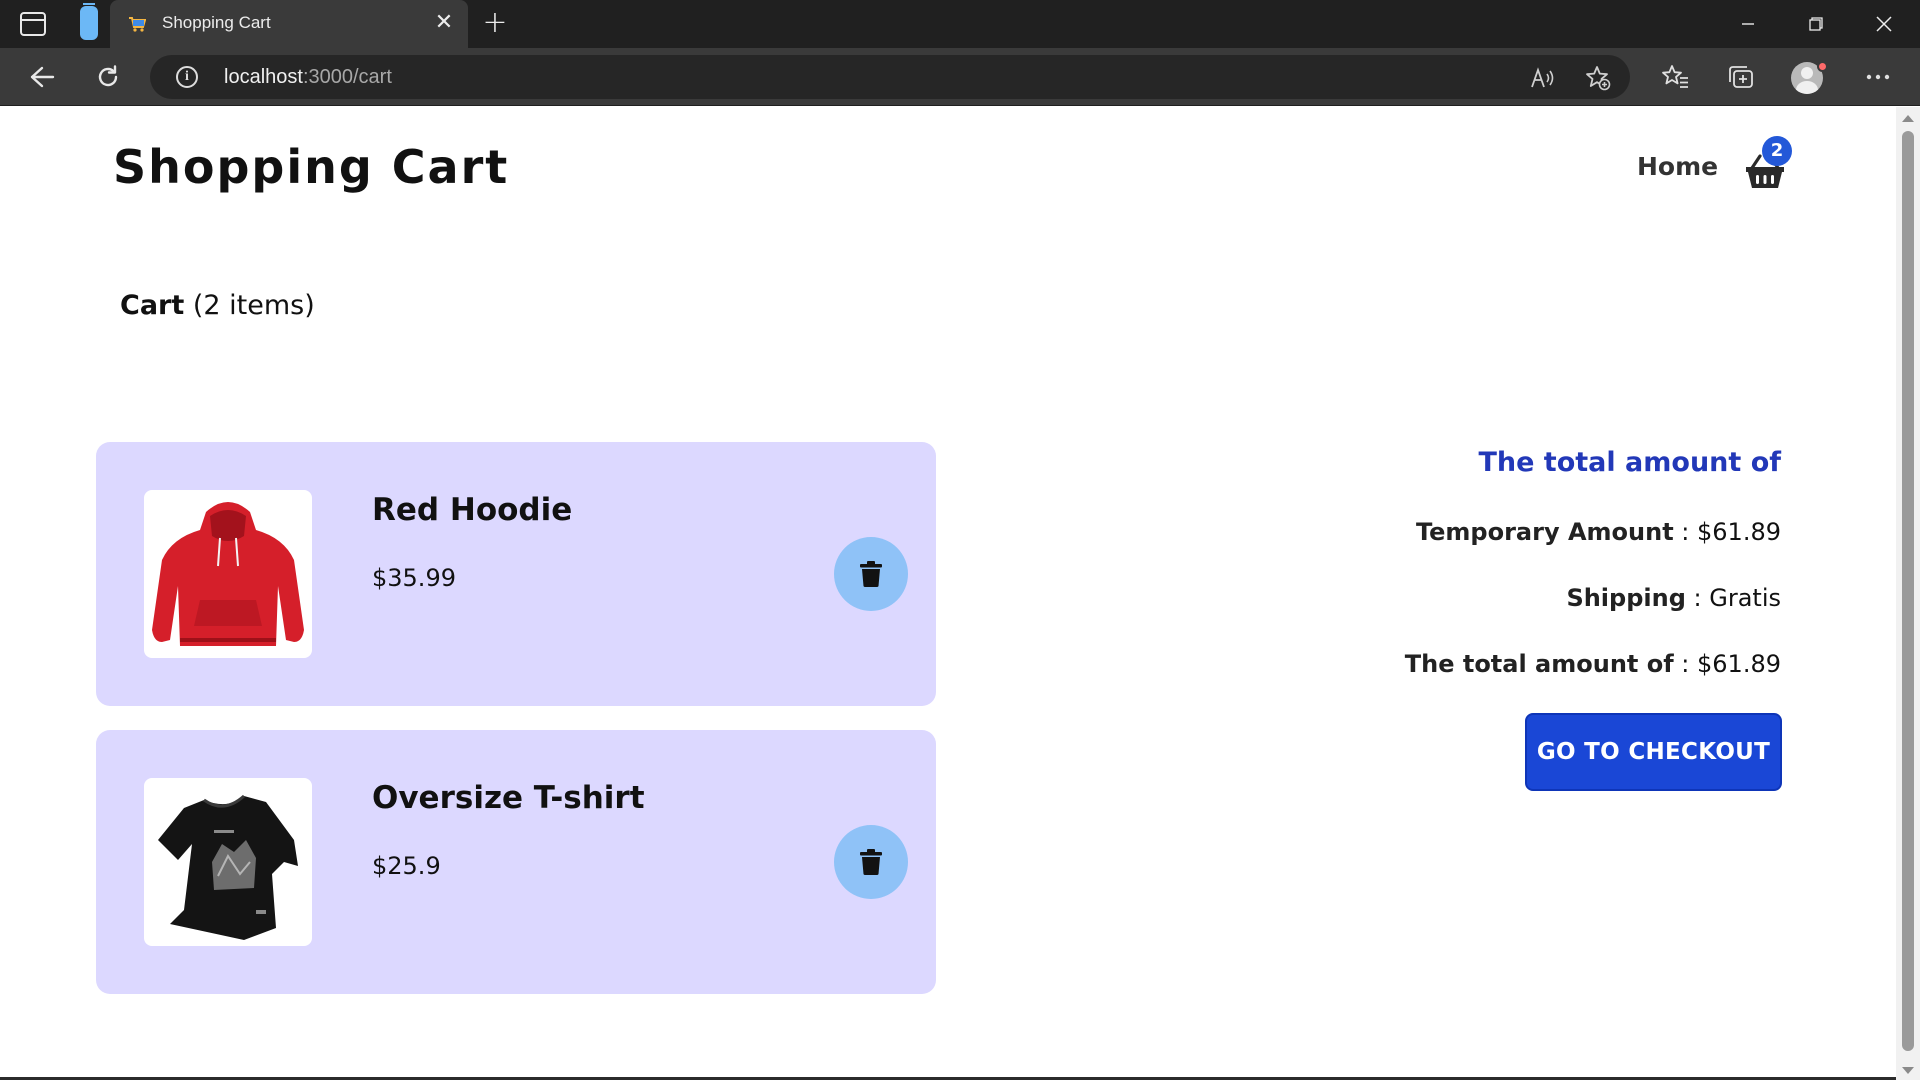  I want to click on cart-item: Oversize T-shirt $25.9, so click(516, 862).